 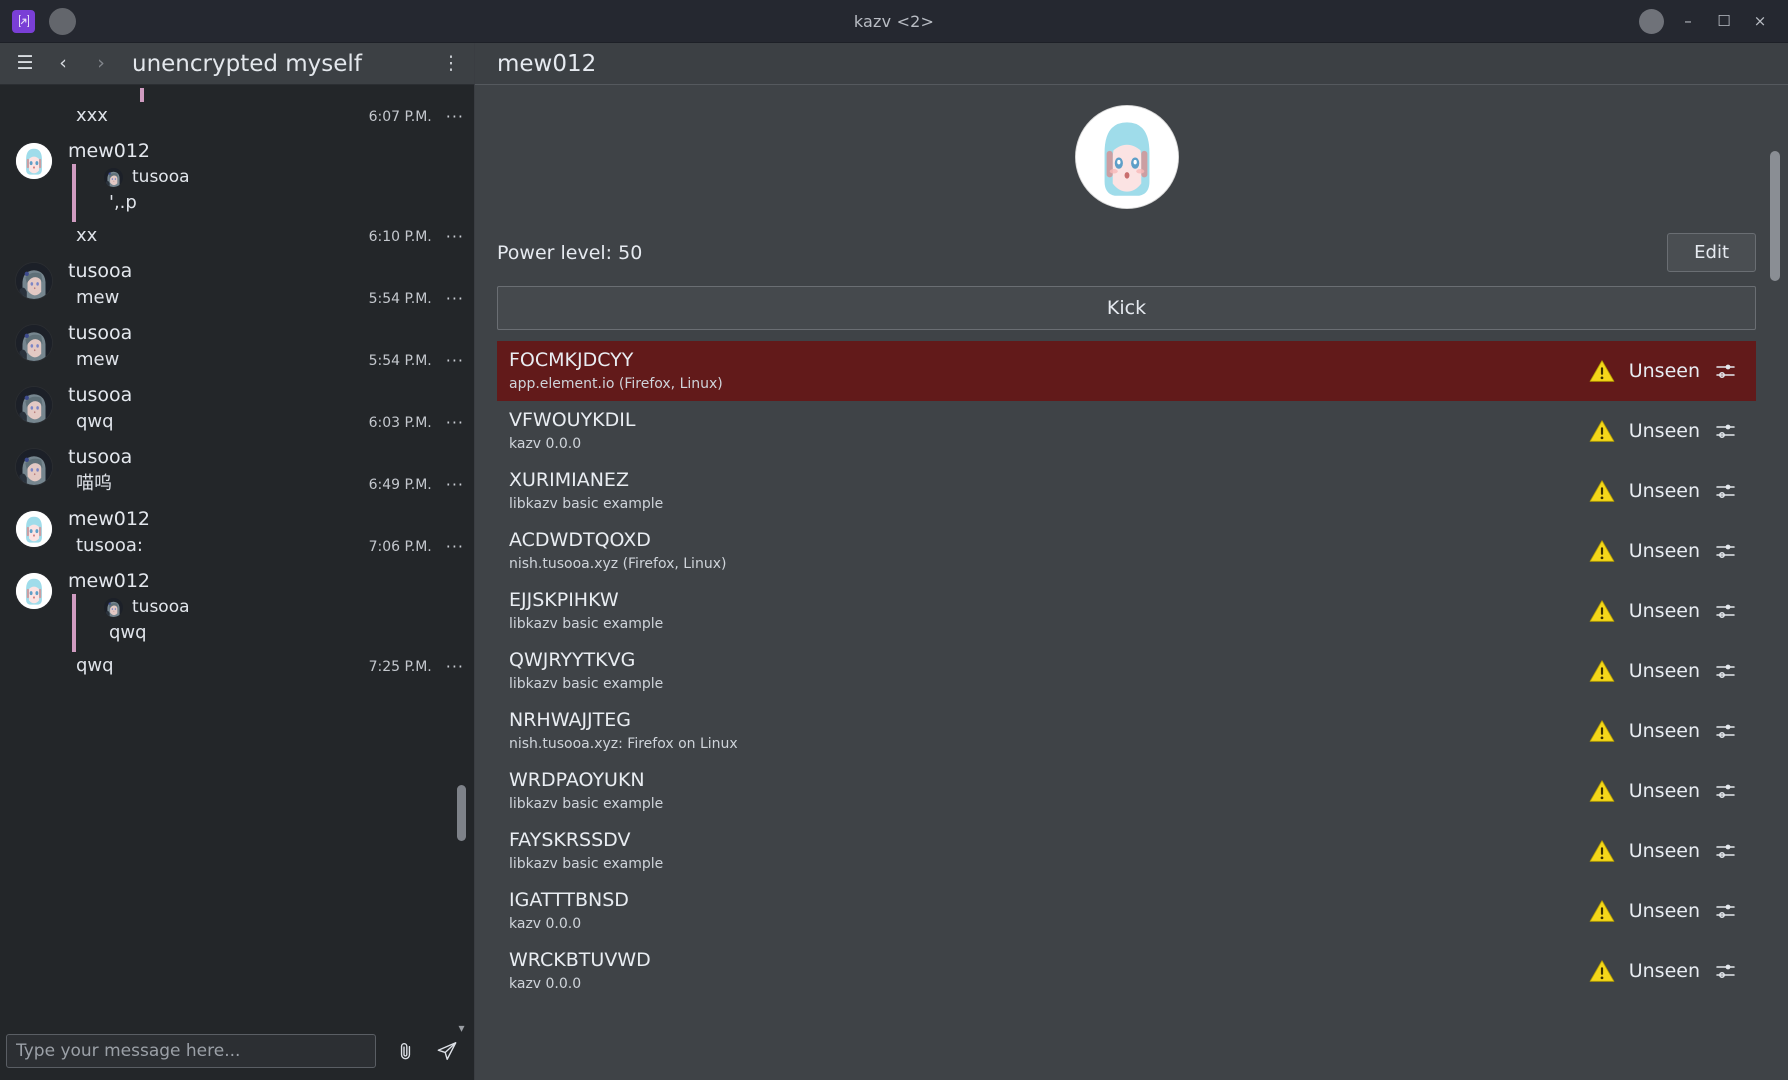 I want to click on chevron-right-icon: ›, so click(x=101, y=64).